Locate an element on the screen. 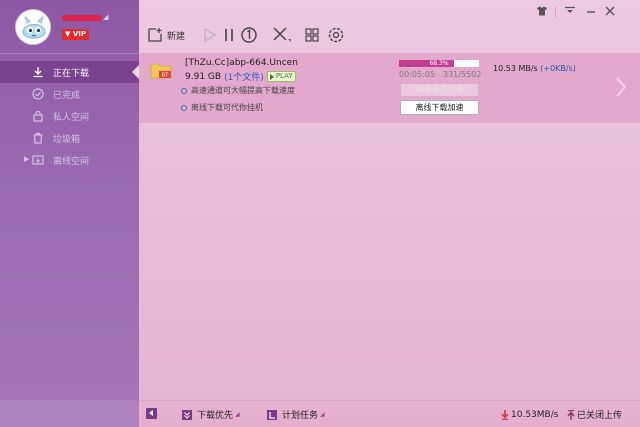 The height and width of the screenshot is (427, 640). sidebar-item-completed: 已完成 is located at coordinates (69, 94).